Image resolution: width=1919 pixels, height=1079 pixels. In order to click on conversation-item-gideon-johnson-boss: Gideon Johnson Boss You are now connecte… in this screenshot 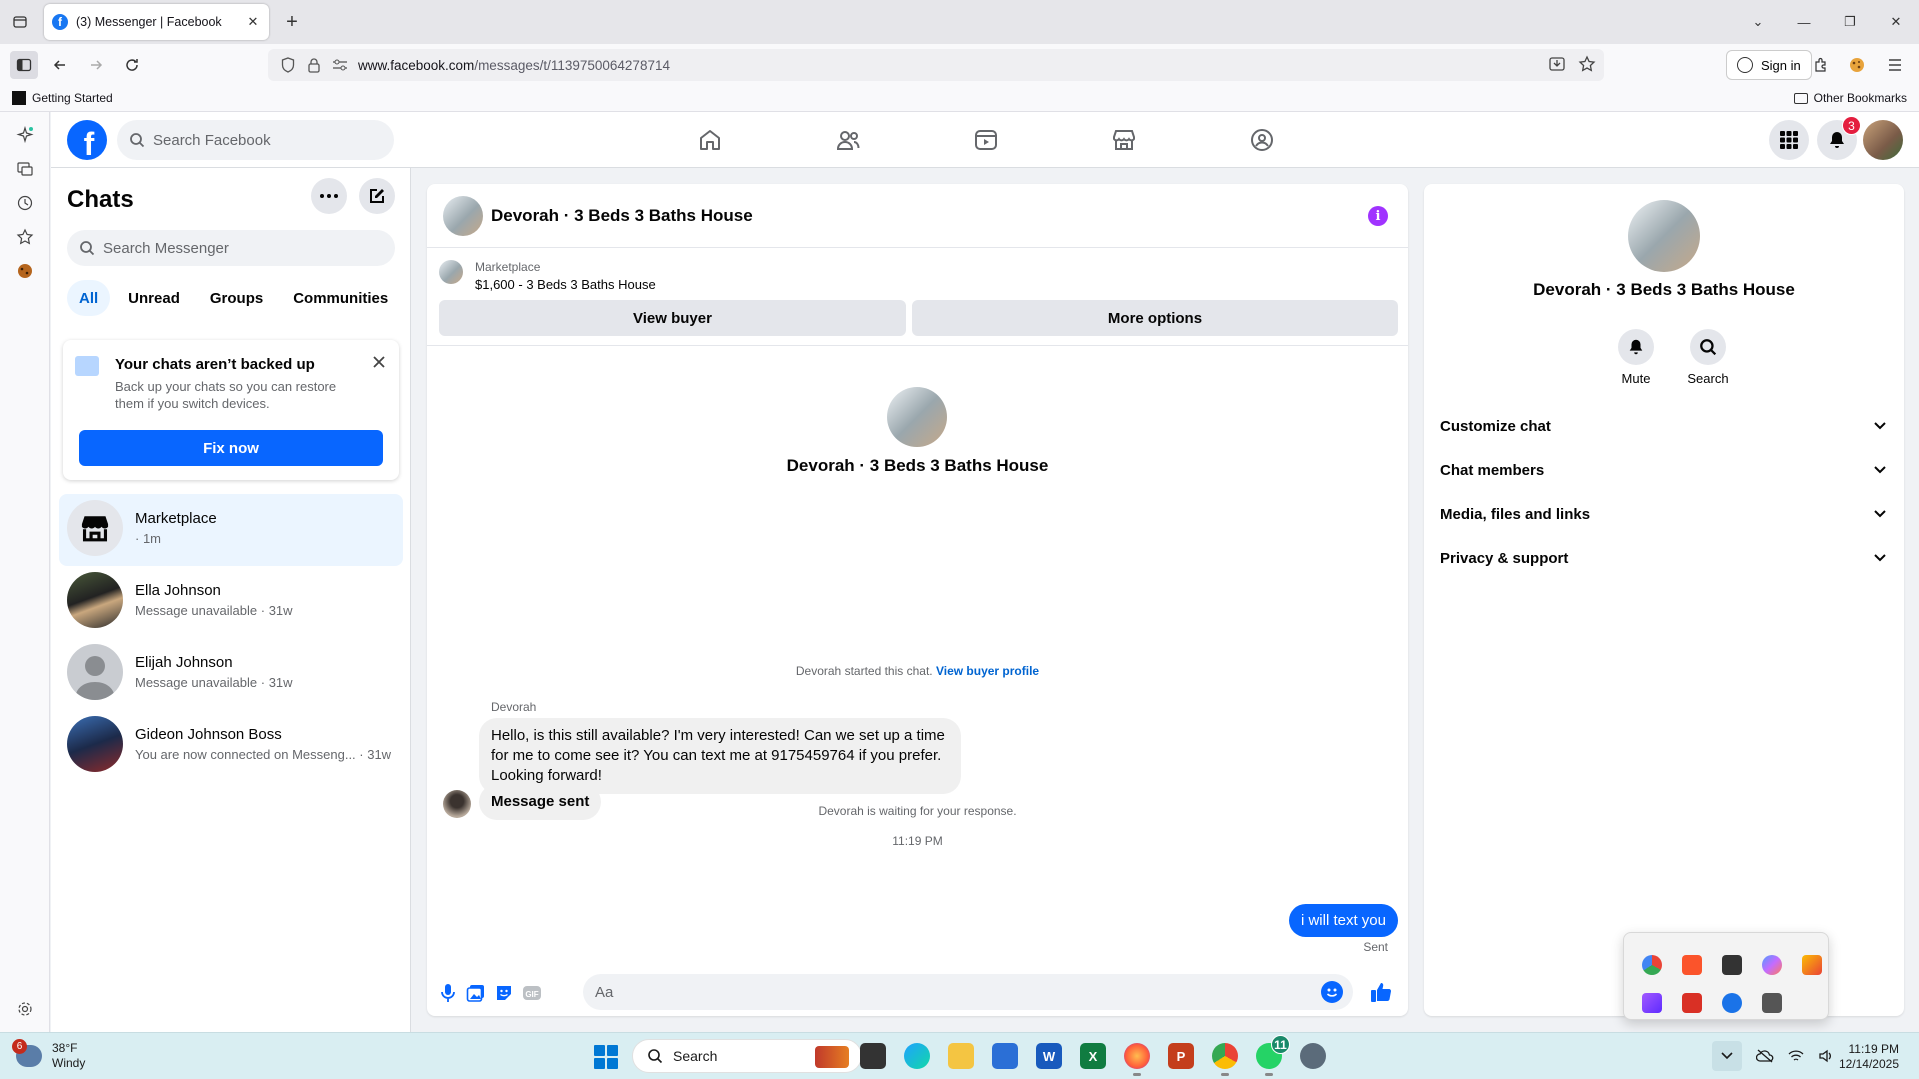, I will do `click(231, 746)`.